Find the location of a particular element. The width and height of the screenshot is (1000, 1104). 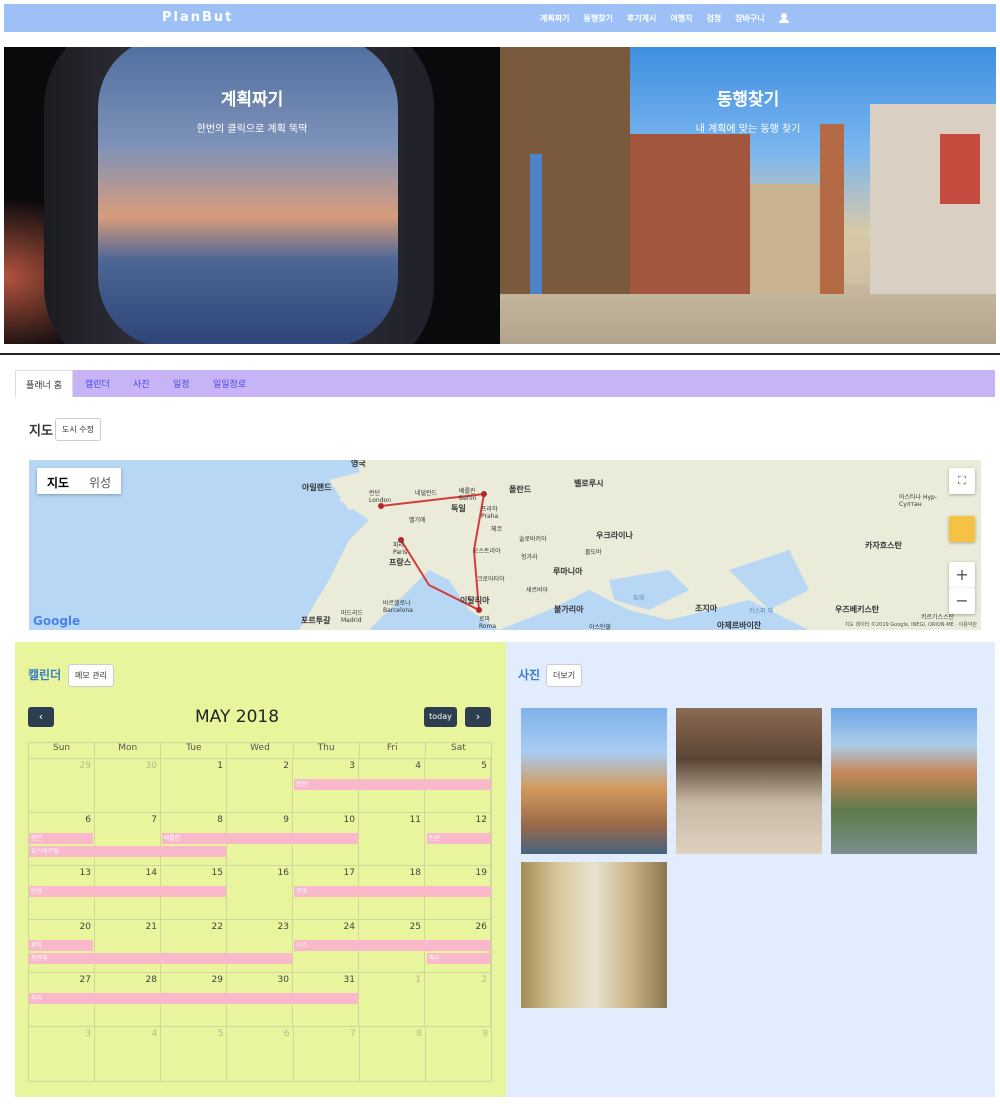

map-label: 독일 is located at coordinates (458, 508).